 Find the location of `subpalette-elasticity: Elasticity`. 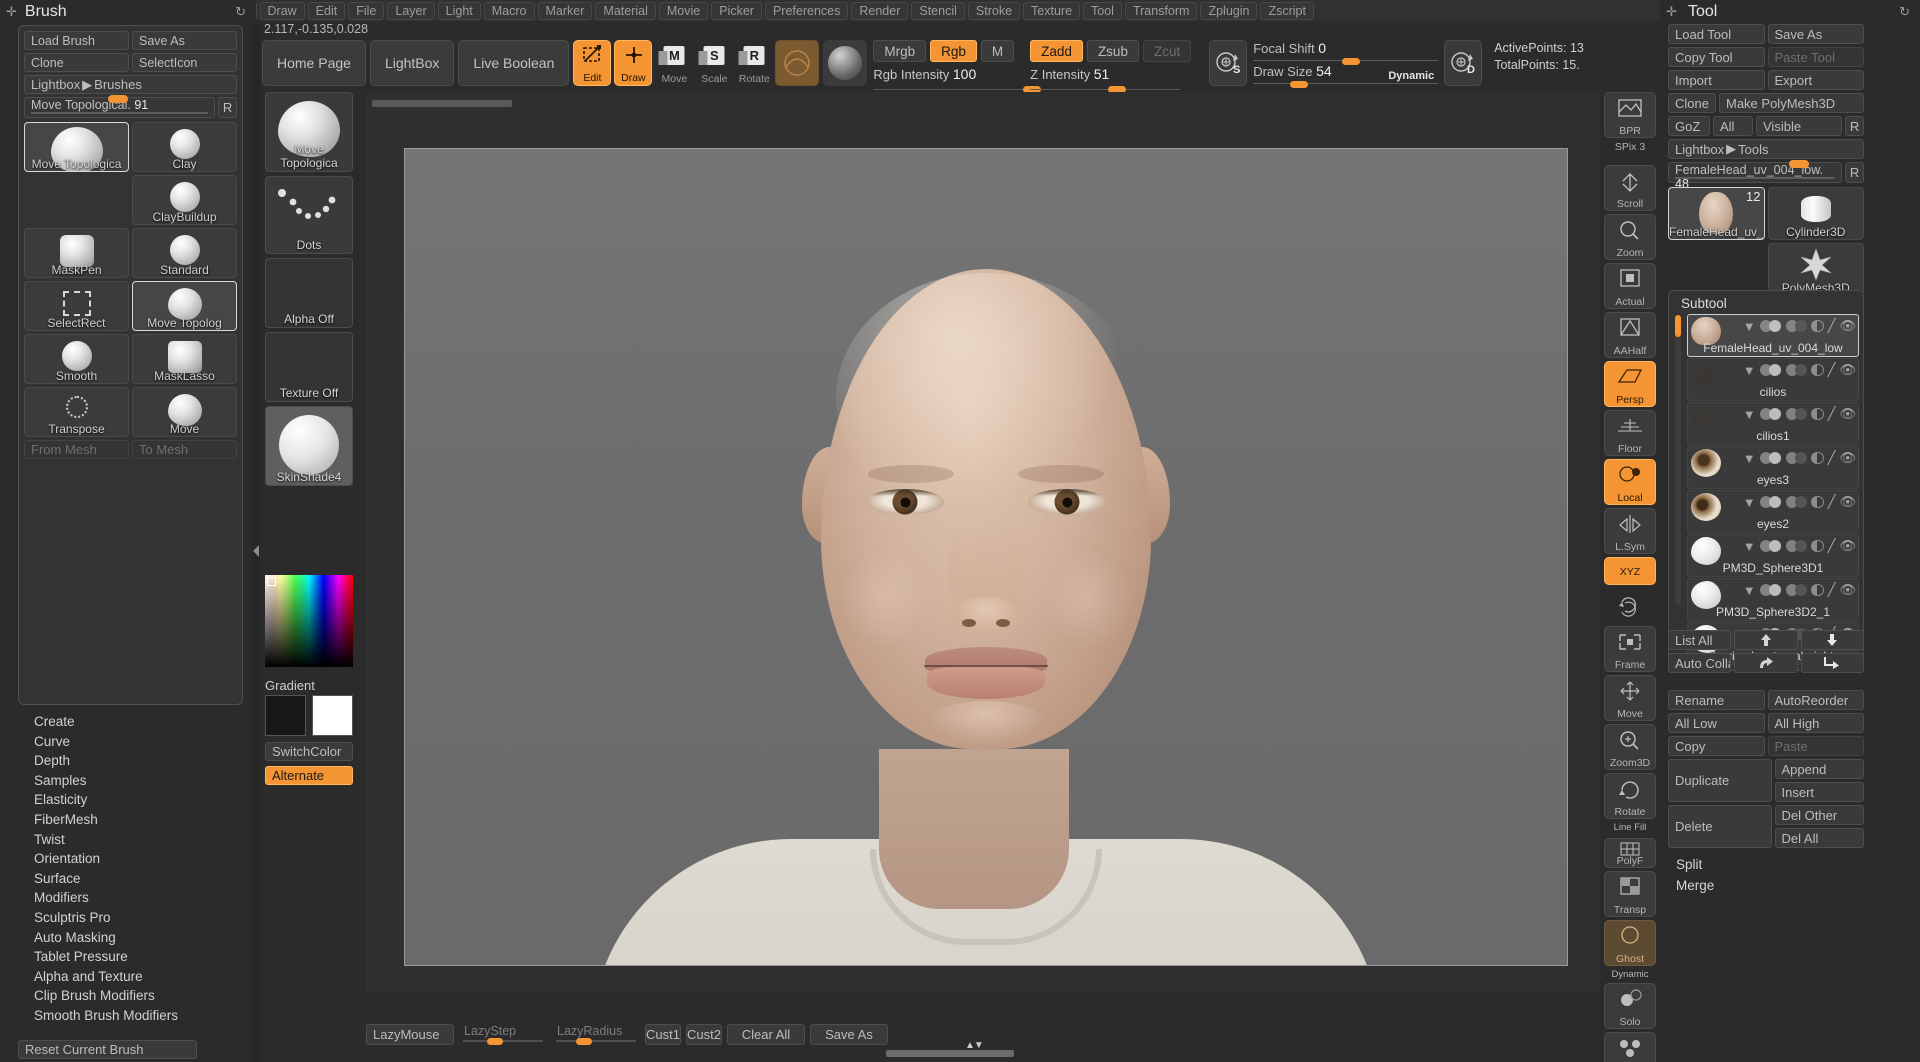

subpalette-elasticity: Elasticity is located at coordinates (130, 800).